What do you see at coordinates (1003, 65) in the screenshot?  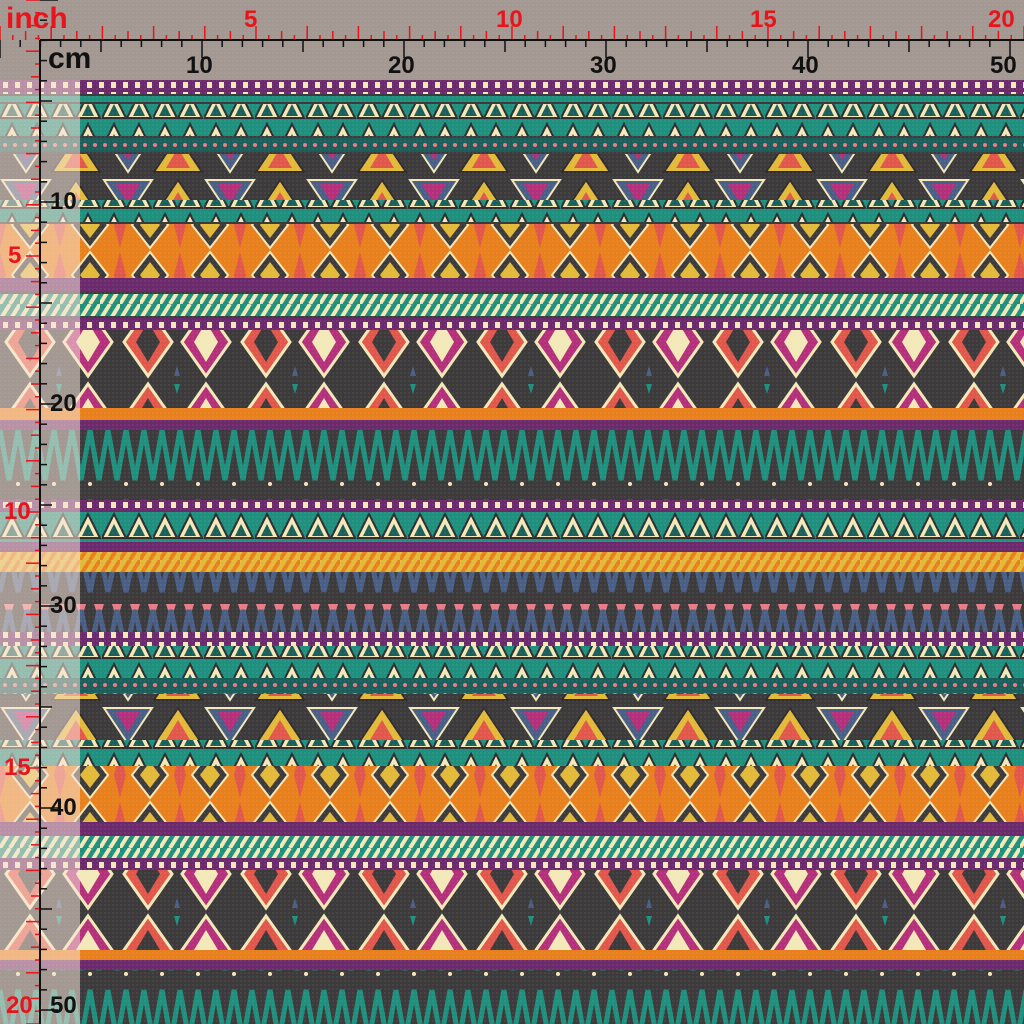 I see `top-cm-label: 50` at bounding box center [1003, 65].